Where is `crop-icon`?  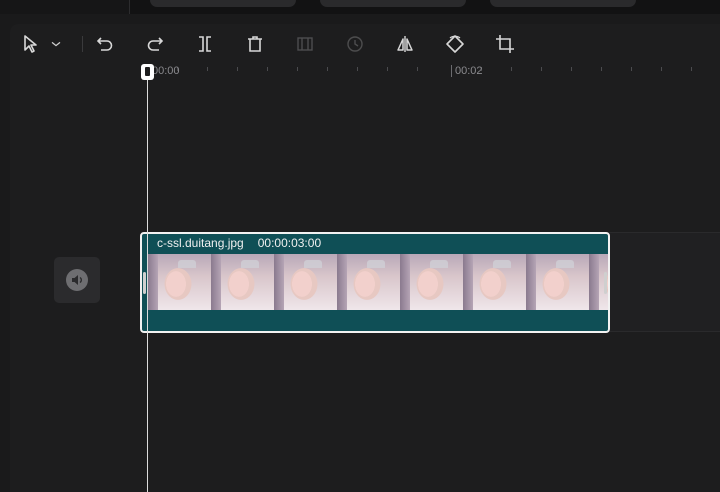 crop-icon is located at coordinates (505, 44).